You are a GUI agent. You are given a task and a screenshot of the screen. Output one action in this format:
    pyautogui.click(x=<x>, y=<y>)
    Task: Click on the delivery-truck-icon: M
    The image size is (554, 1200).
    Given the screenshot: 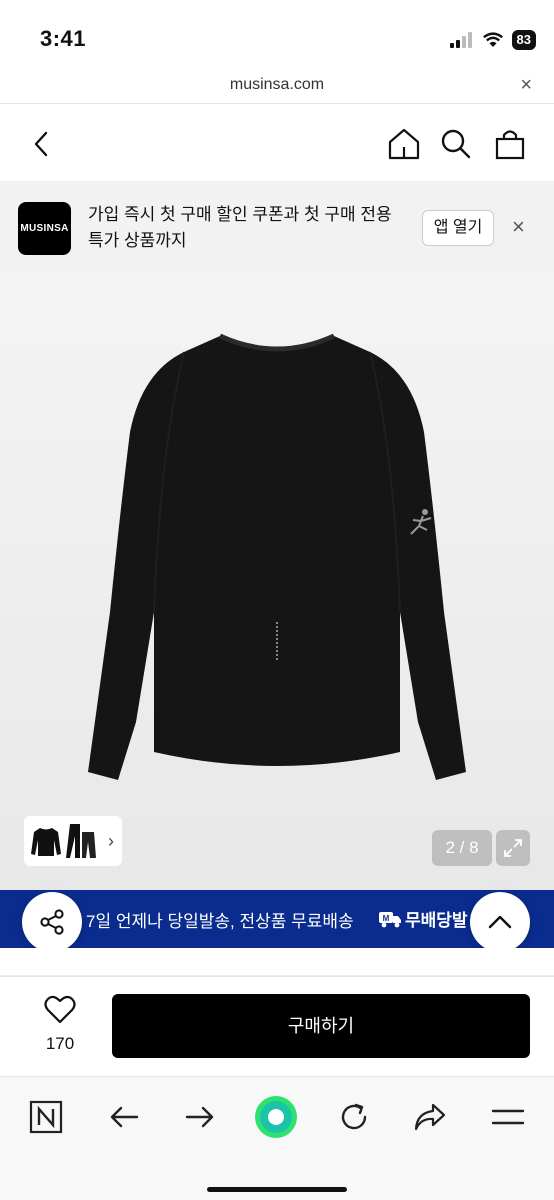 What is the action you would take?
    pyautogui.click(x=390, y=919)
    